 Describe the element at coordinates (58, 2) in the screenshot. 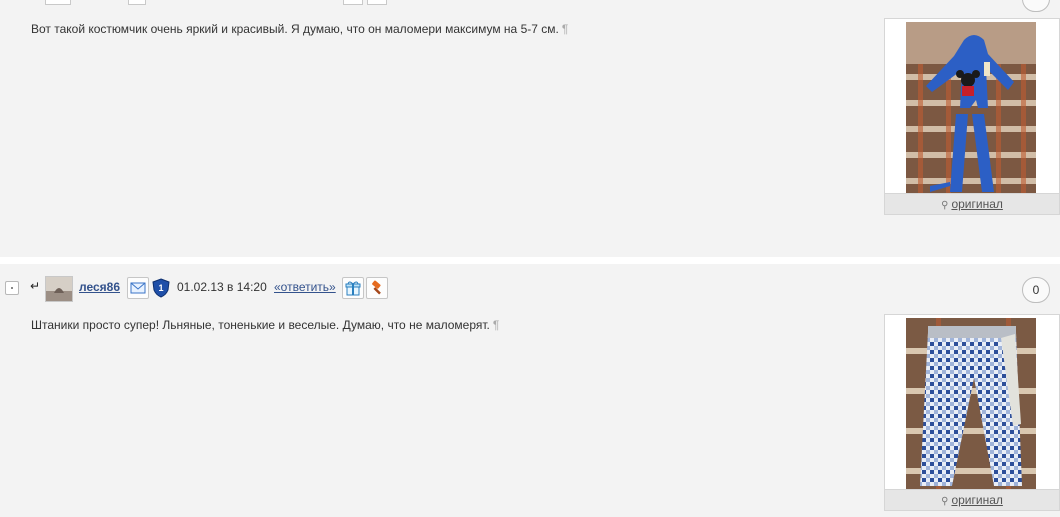

I see `avatar-fragment` at that location.